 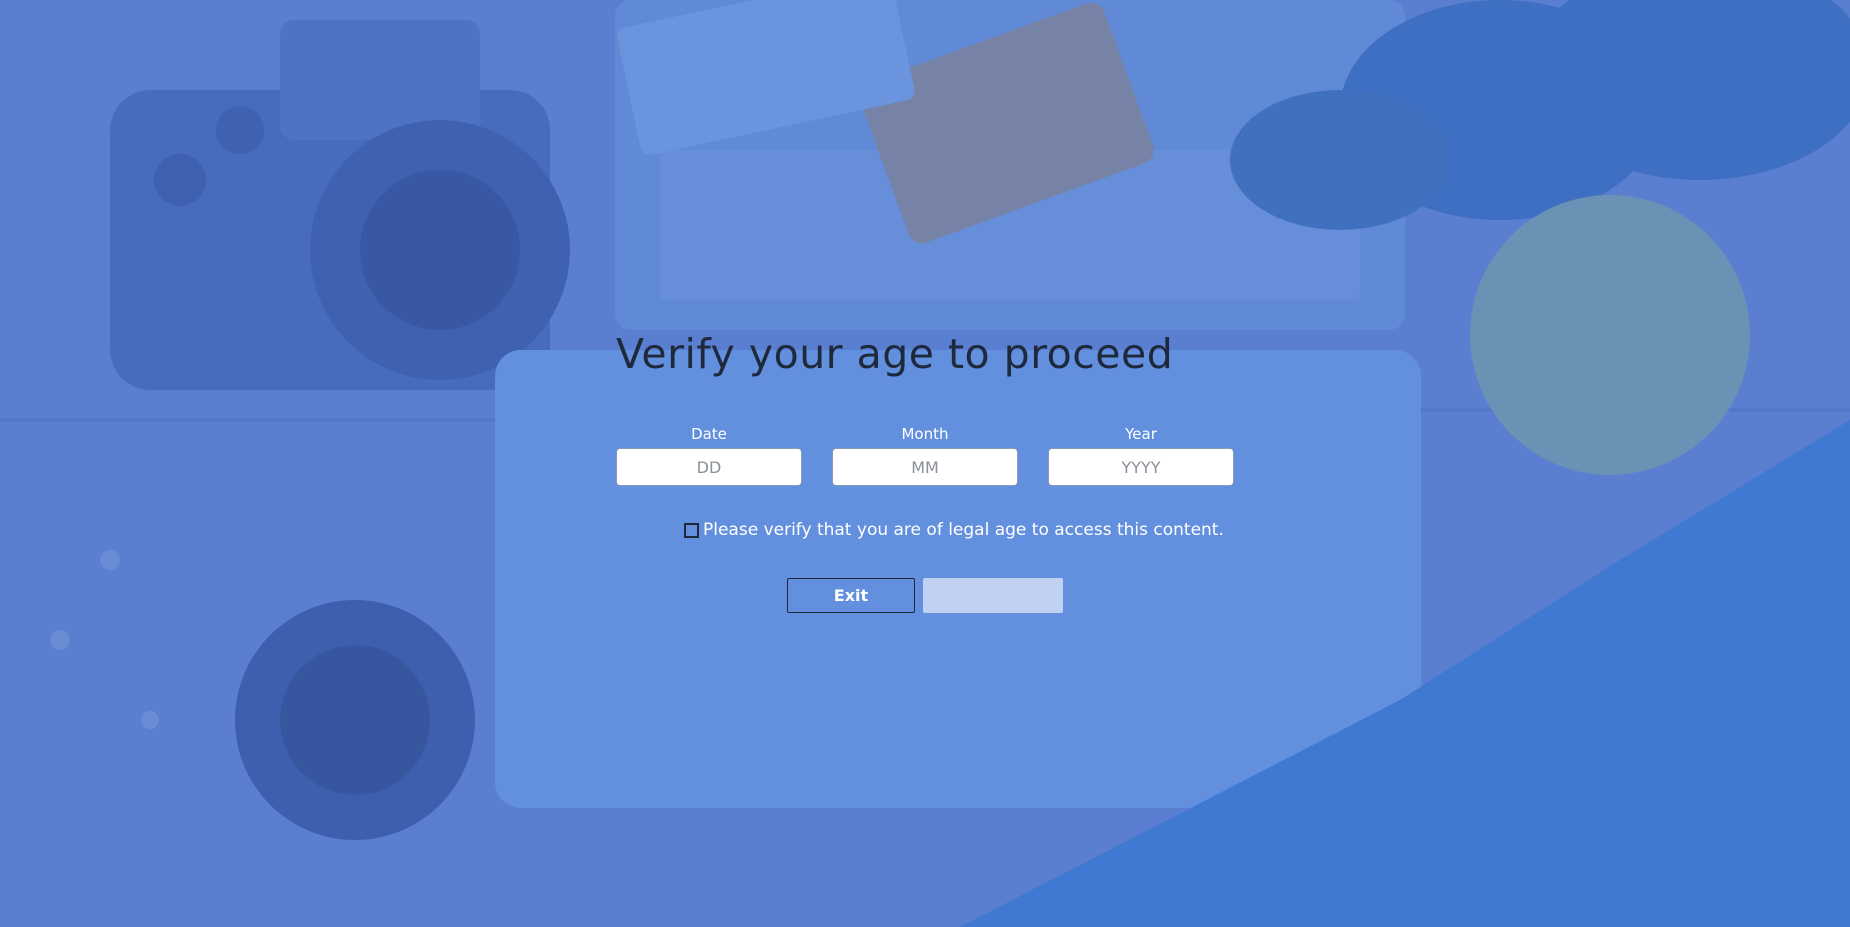 What do you see at coordinates (851, 595) in the screenshot?
I see `exit-button: Exit` at bounding box center [851, 595].